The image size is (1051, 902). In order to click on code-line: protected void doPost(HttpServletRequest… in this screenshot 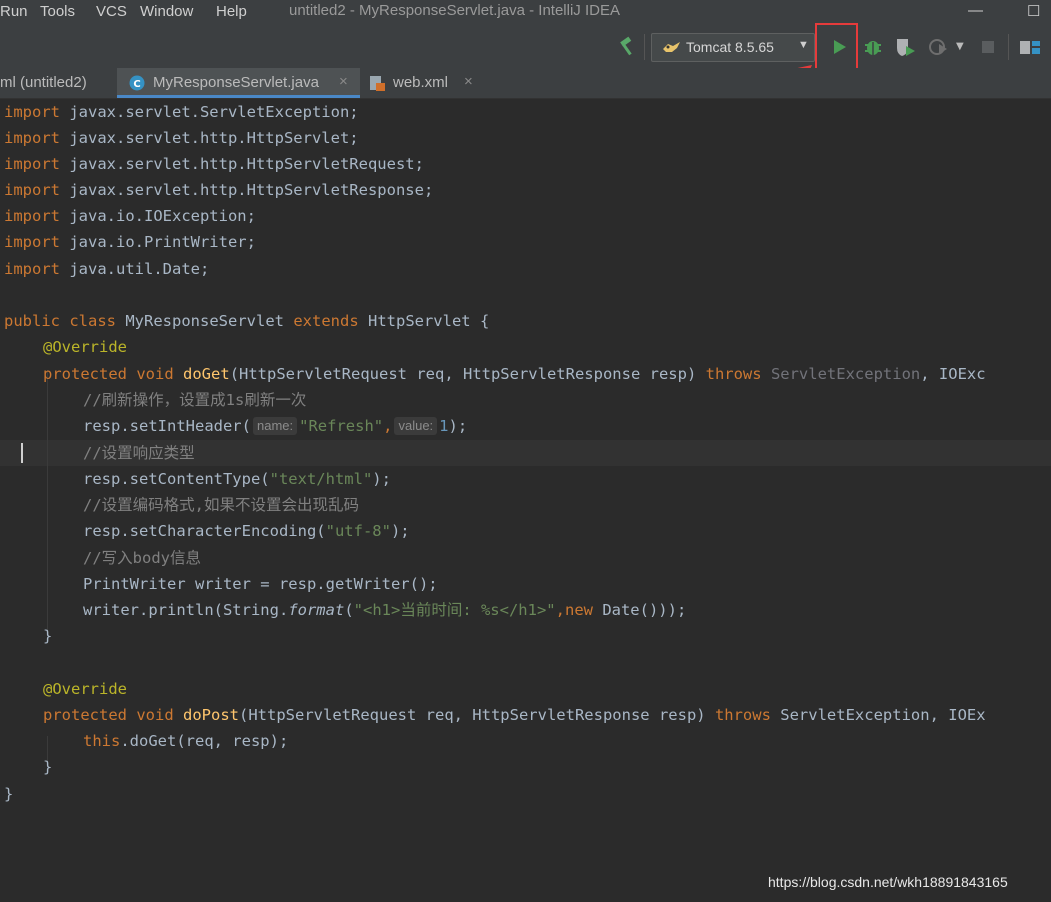, I will do `click(514, 715)`.